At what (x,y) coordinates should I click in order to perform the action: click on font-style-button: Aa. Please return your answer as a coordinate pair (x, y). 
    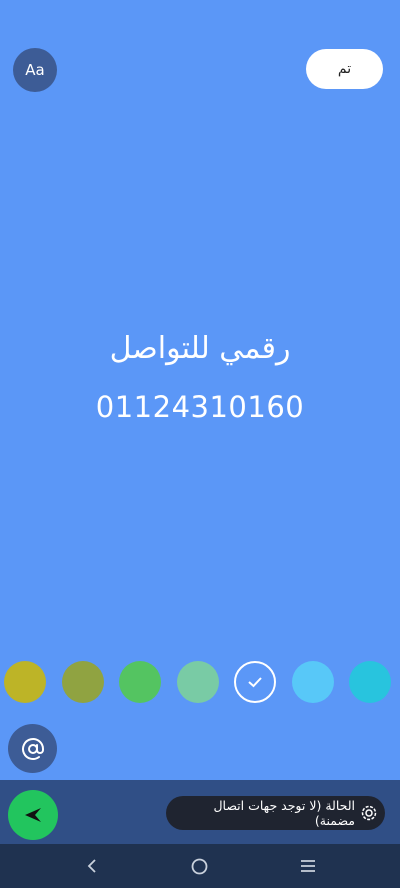
    Looking at the image, I should click on (35, 70).